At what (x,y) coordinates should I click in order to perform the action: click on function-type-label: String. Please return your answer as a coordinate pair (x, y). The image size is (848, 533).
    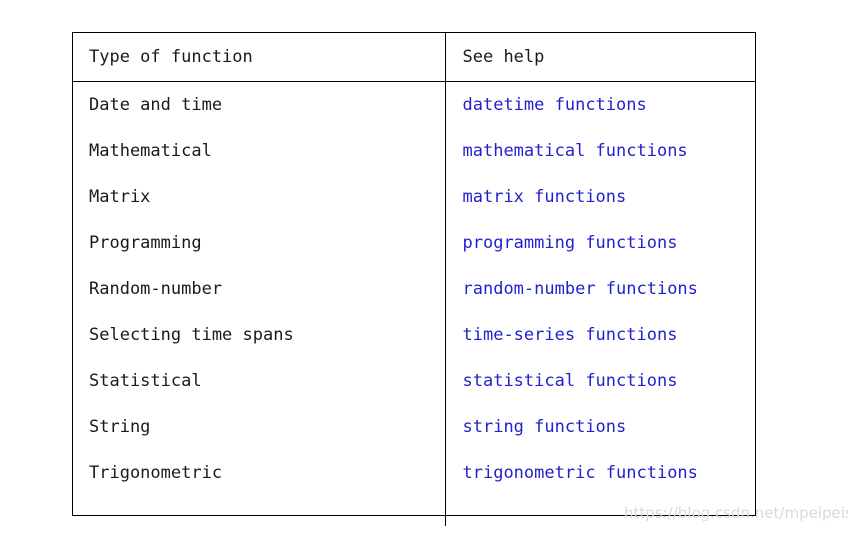
    Looking at the image, I should click on (120, 427).